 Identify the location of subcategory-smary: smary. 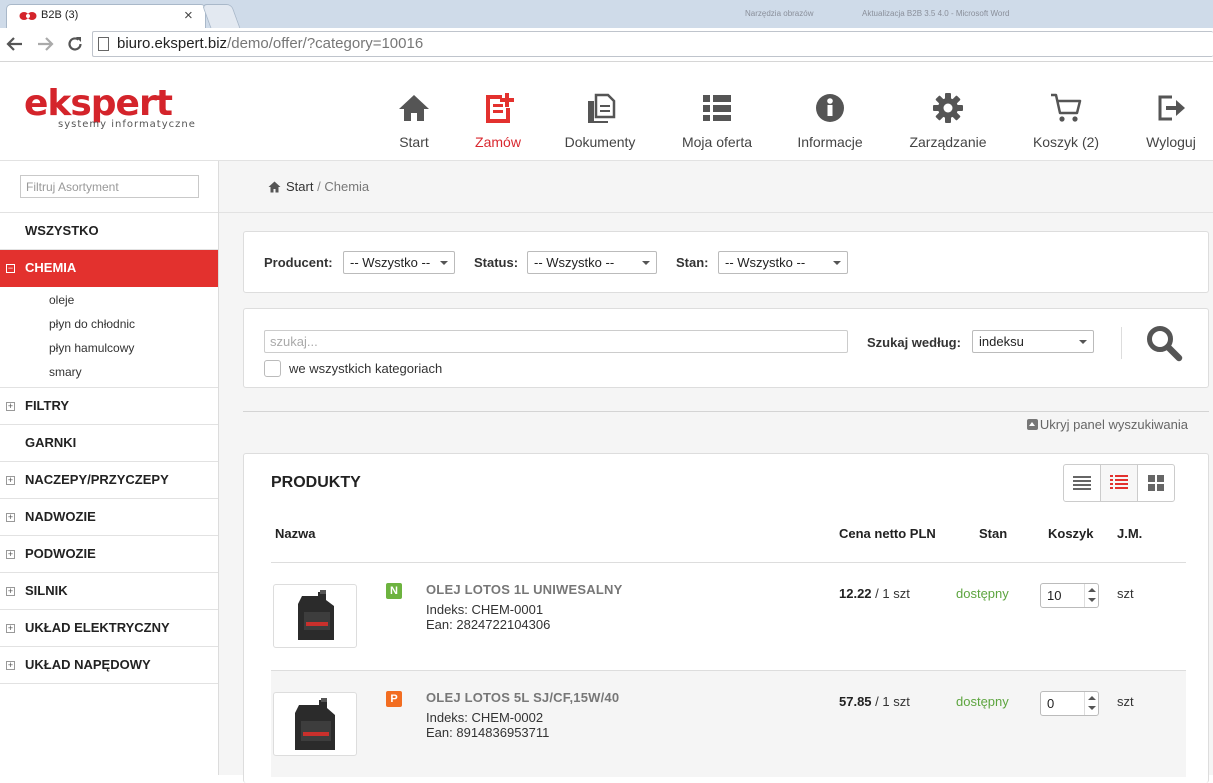
(109, 371).